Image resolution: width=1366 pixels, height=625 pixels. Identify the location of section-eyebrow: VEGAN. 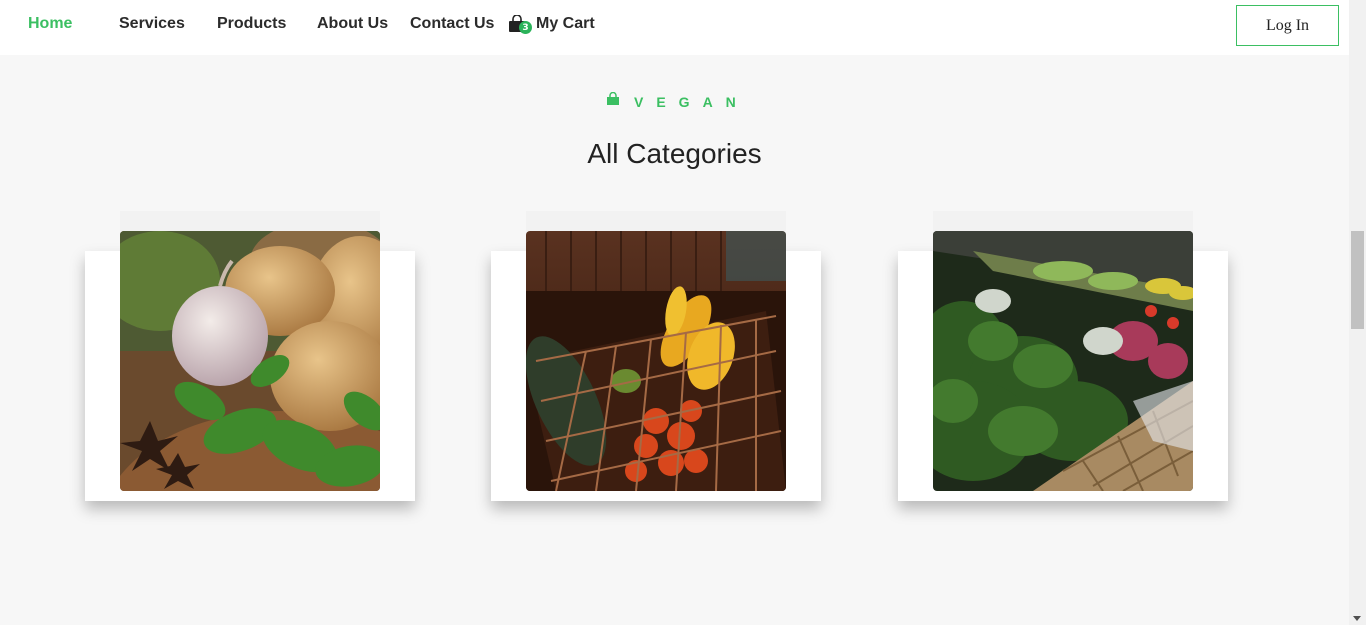
(677, 101).